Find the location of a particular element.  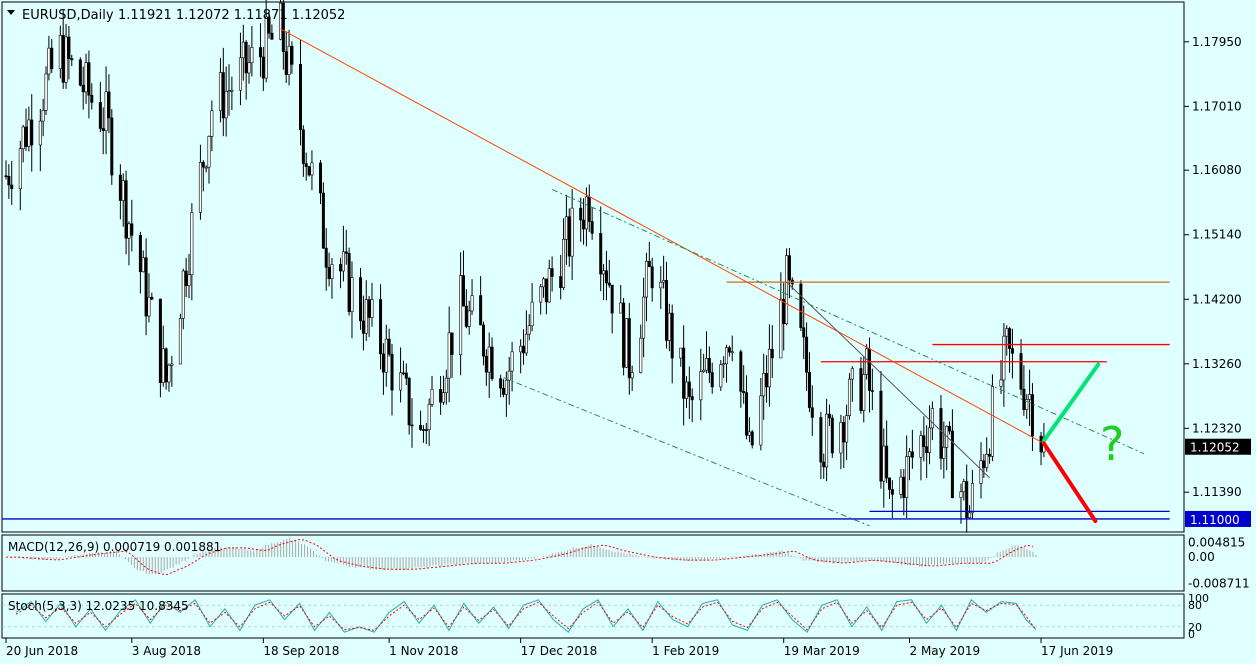

time-tick-label: 20 Jun 2018 is located at coordinates (42, 651).